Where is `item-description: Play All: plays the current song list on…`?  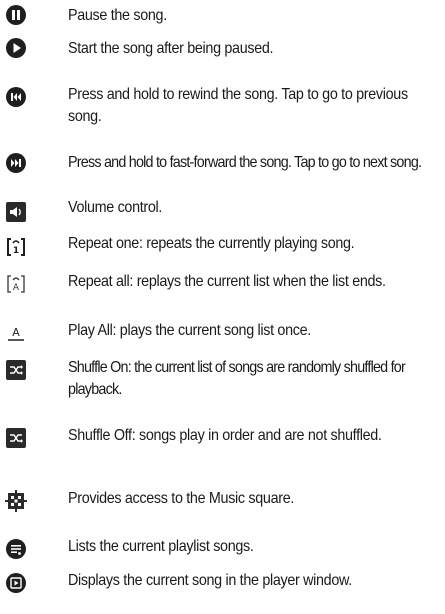
item-description: Play All: plays the current song list on… is located at coordinates (189, 330).